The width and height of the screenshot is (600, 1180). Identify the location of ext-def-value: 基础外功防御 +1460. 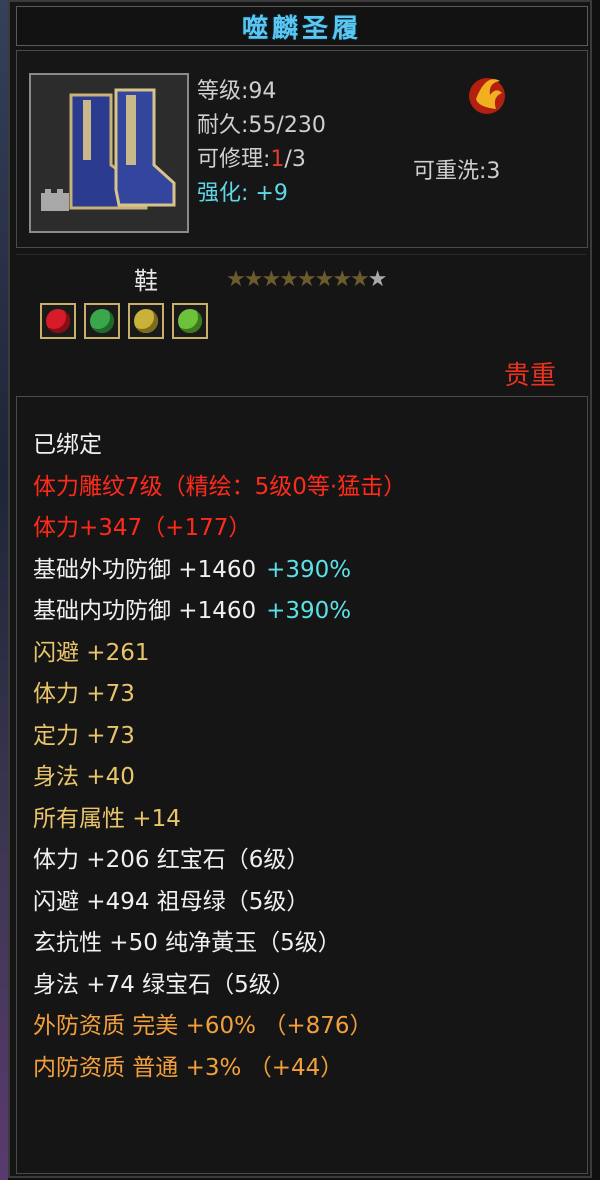
(145, 569).